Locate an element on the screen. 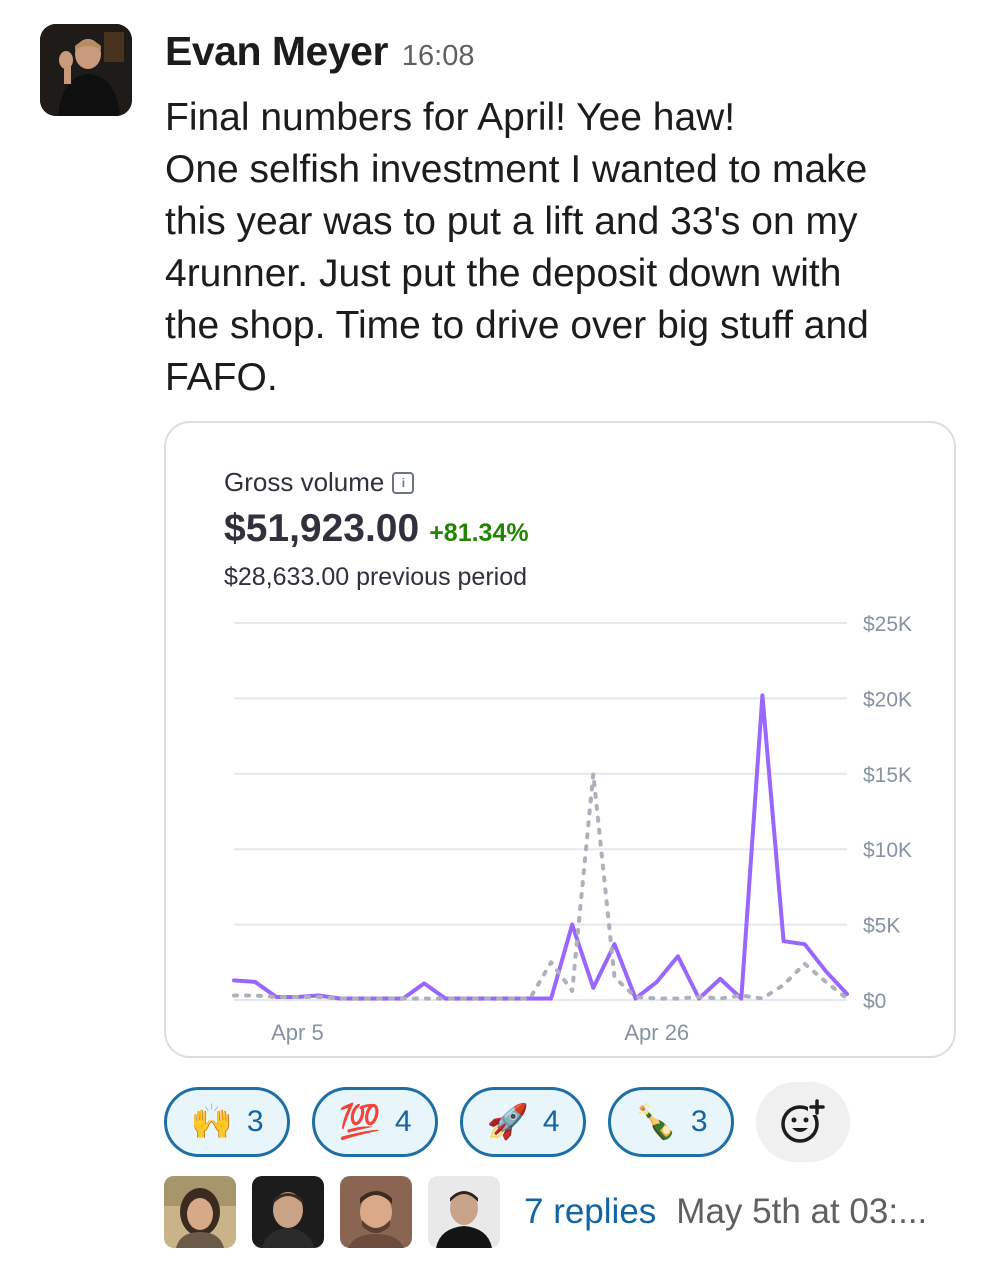  reactions-bar: 🙌 3 💯 4 🚀 4 🍾 3 is located at coordinates (507, 1122).